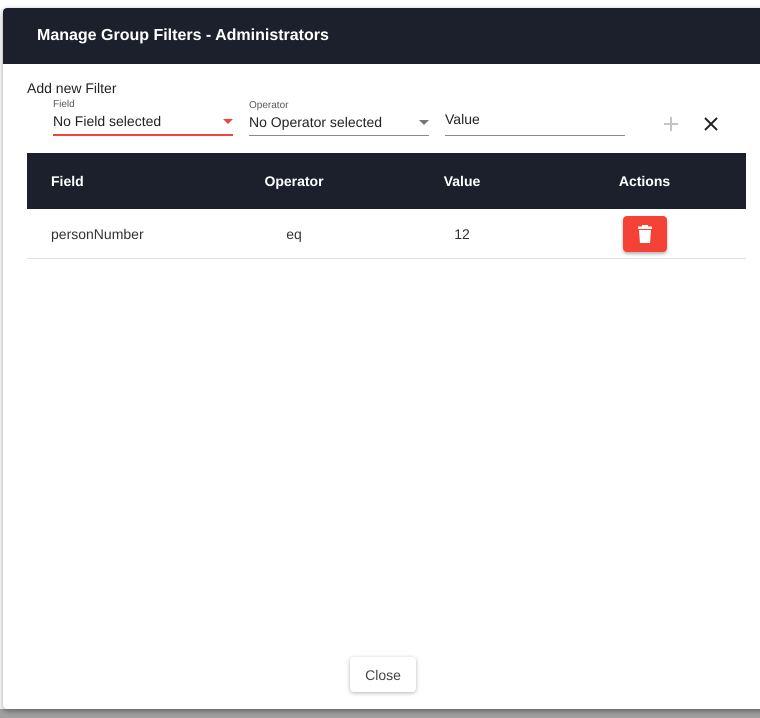 The width and height of the screenshot is (760, 718). Describe the element at coordinates (107, 121) in the screenshot. I see `select-value: No Field selected` at that location.